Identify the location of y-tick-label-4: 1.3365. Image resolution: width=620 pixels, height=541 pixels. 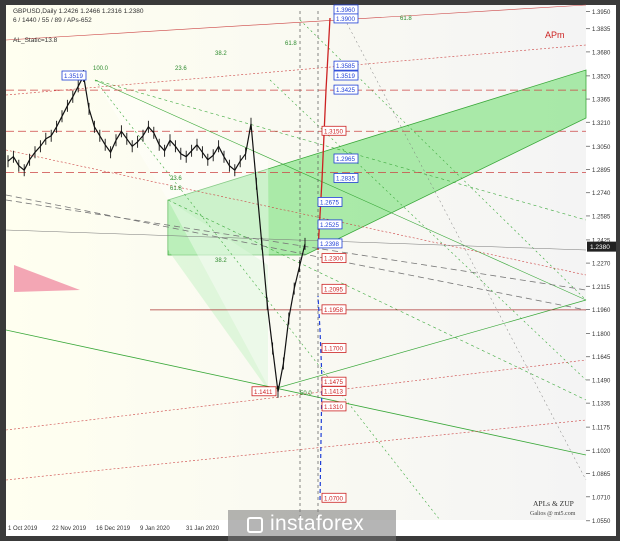
(601, 101).